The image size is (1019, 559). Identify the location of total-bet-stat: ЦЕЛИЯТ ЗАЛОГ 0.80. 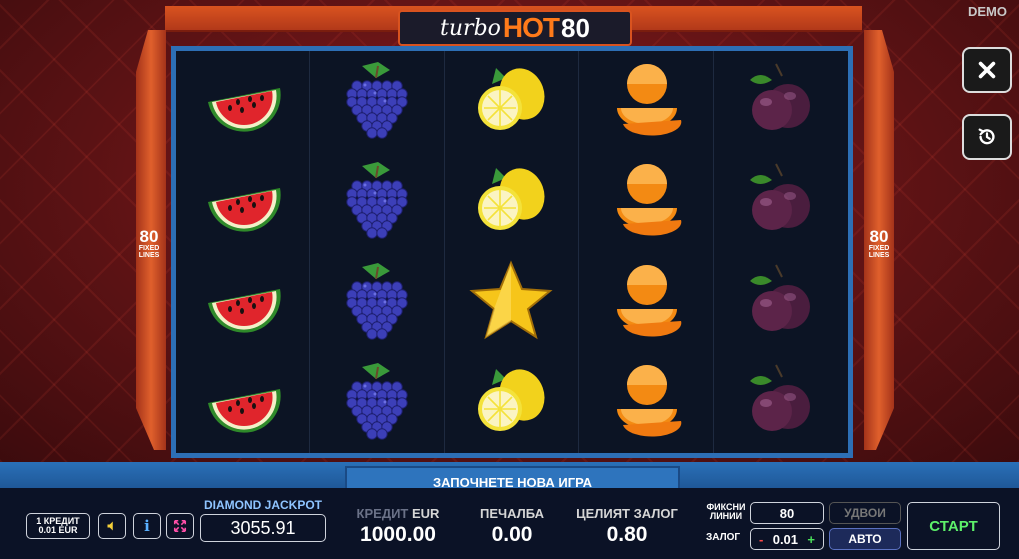
(627, 526).